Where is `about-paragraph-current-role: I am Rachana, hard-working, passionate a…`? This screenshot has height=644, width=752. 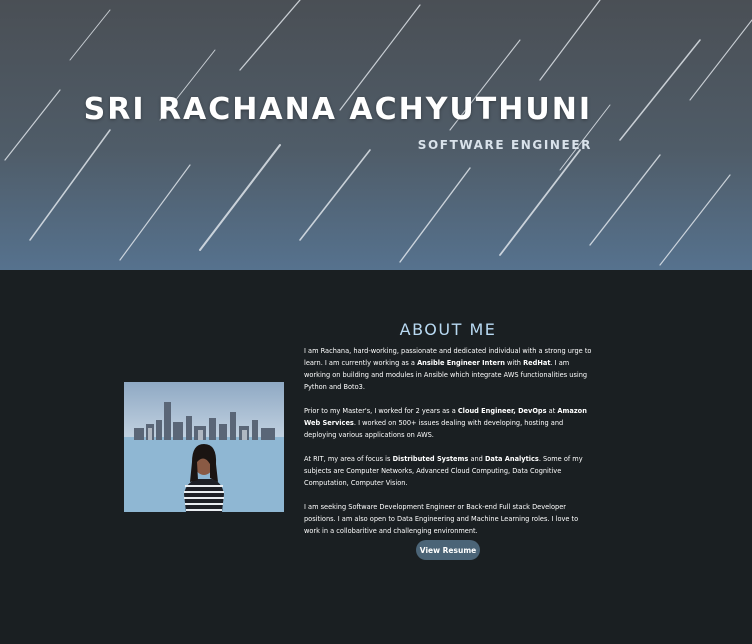
about-paragraph-current-role: I am Rachana, hard-working, passionate a… is located at coordinates (448, 369).